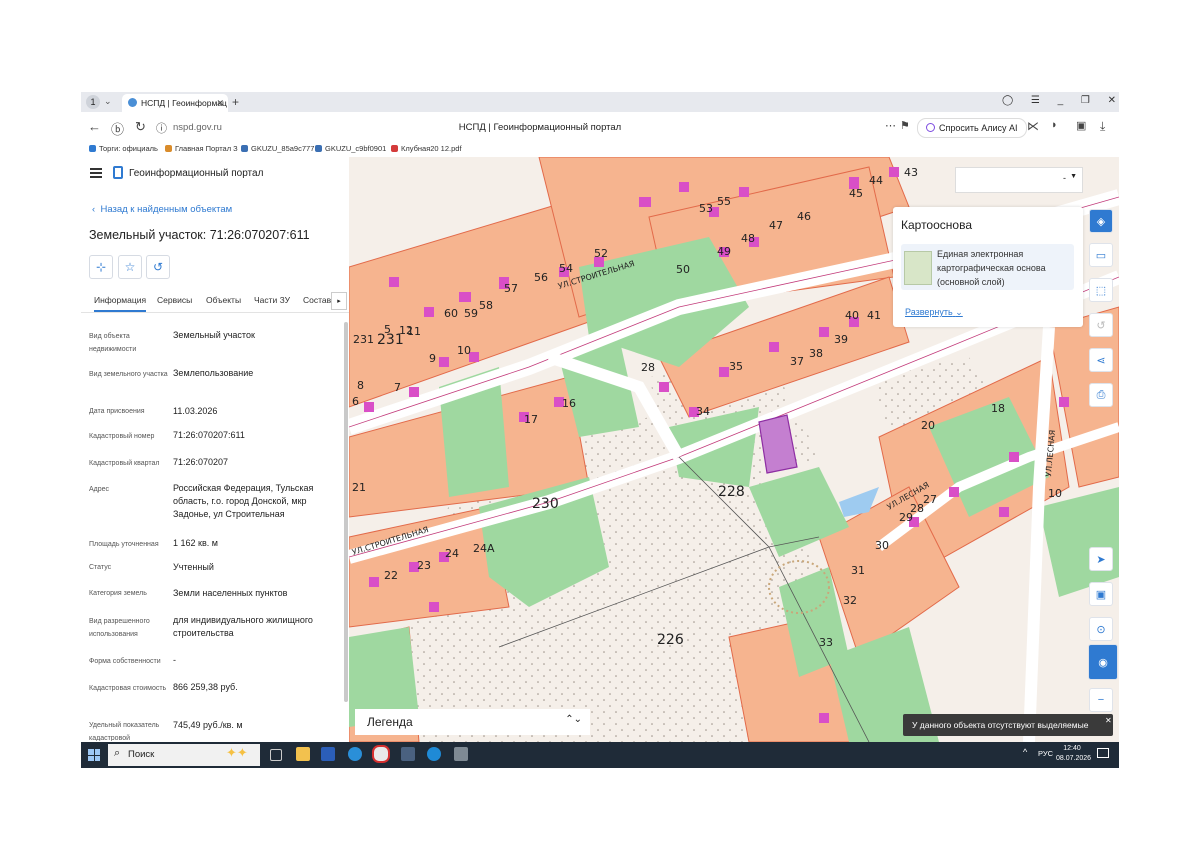 This screenshot has height=849, width=1200. Describe the element at coordinates (123, 148) in the screenshot. I see `bookmark-item: Торги: официаль` at that location.